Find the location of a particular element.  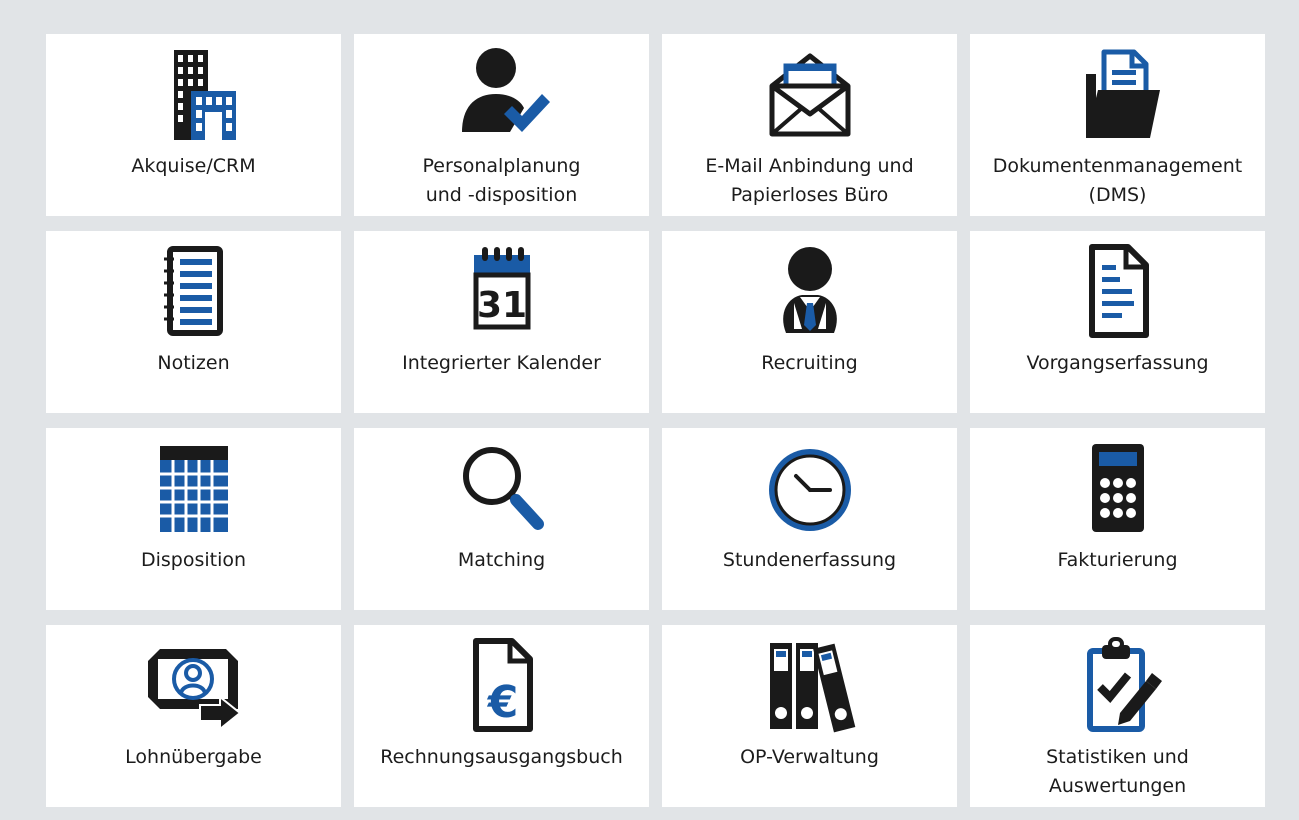

tile-disposition: Disposition is located at coordinates (193, 519).